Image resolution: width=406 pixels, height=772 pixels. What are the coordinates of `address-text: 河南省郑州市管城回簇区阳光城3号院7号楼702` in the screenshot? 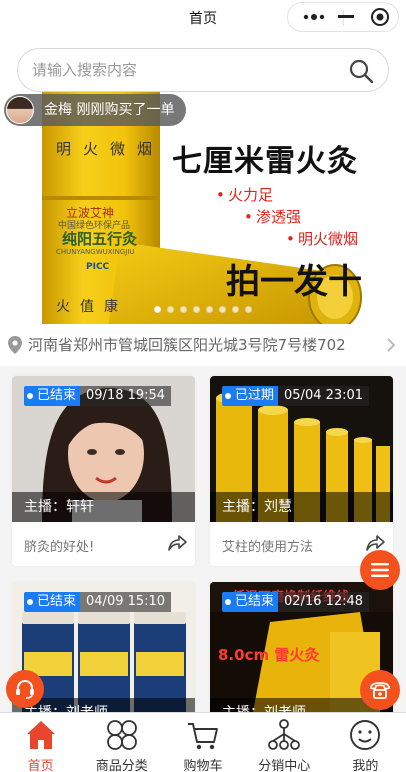 It's located at (187, 345).